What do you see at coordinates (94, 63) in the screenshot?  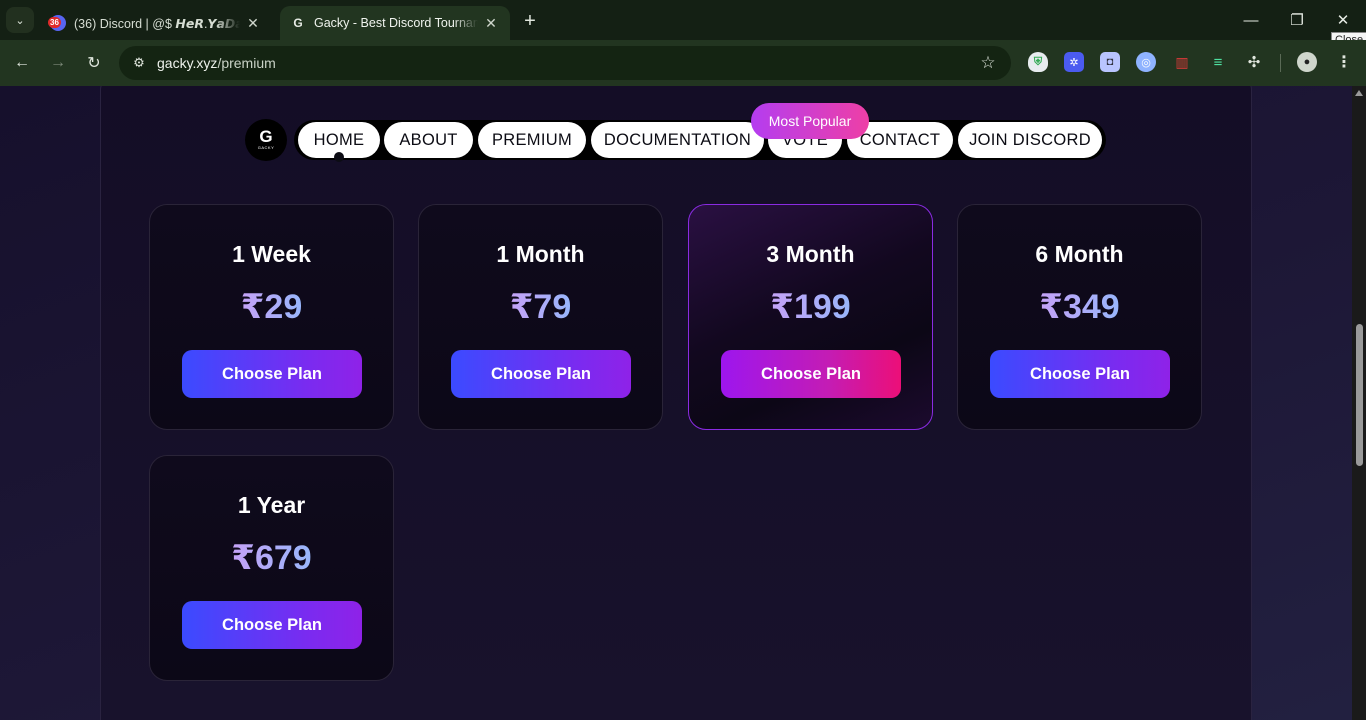 I see `reload-icon: ↻` at bounding box center [94, 63].